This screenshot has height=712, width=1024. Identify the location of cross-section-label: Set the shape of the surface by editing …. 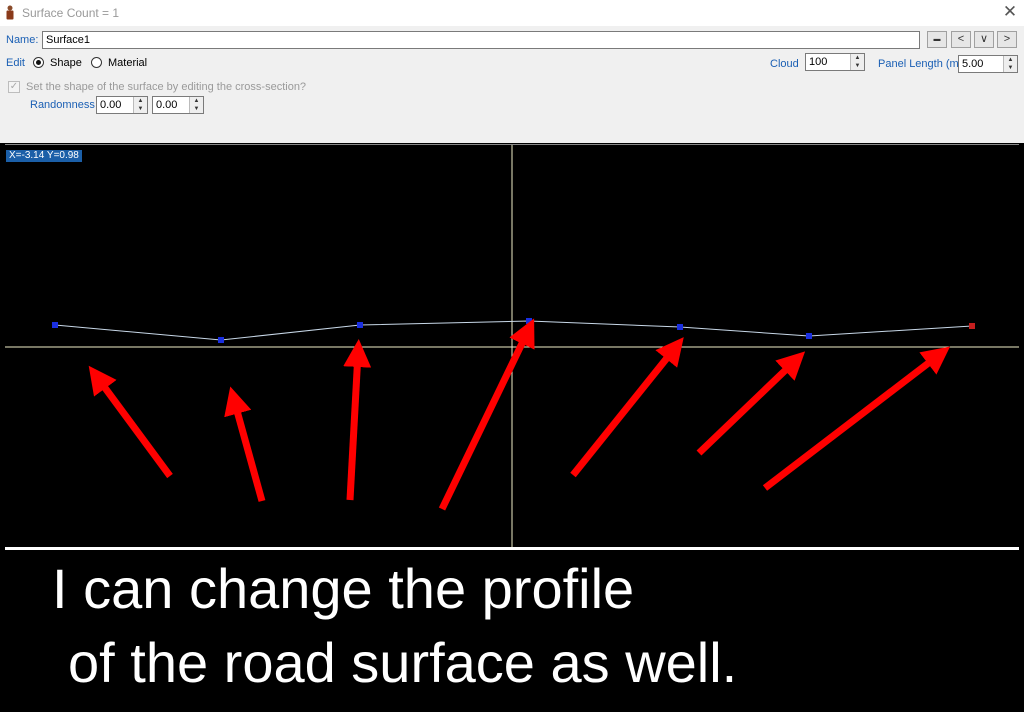
(166, 87).